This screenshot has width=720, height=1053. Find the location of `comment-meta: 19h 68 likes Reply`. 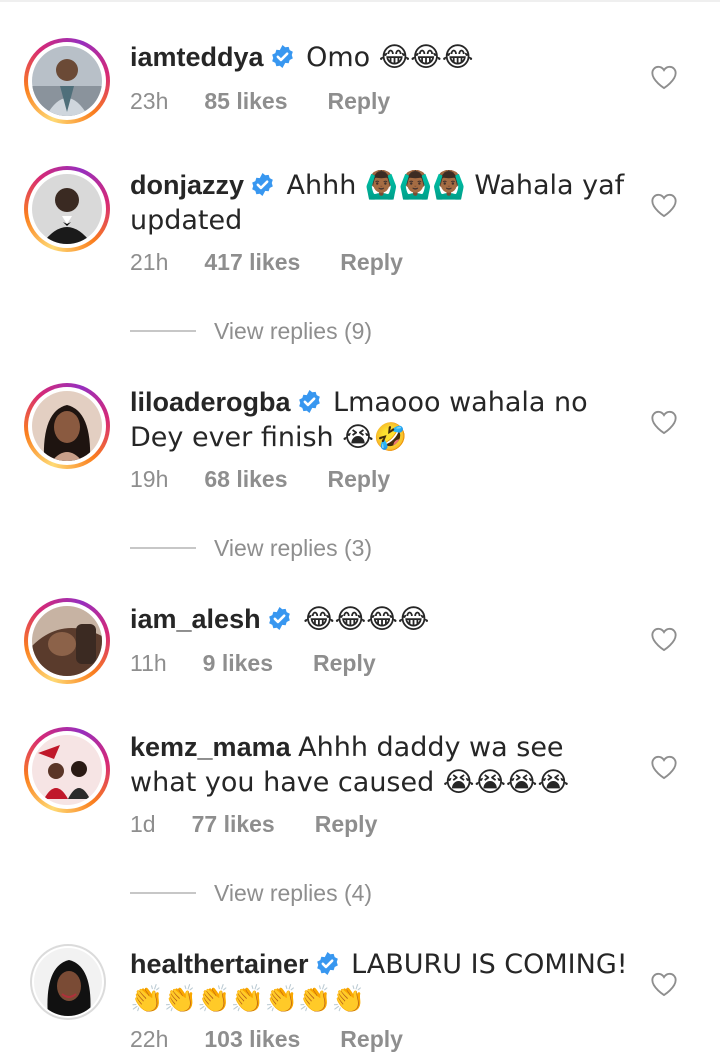

comment-meta: 19h 68 likes Reply is located at coordinates (260, 479).